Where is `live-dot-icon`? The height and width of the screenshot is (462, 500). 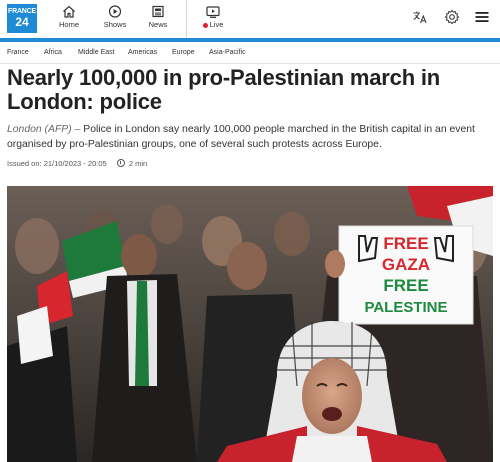 live-dot-icon is located at coordinates (205, 25).